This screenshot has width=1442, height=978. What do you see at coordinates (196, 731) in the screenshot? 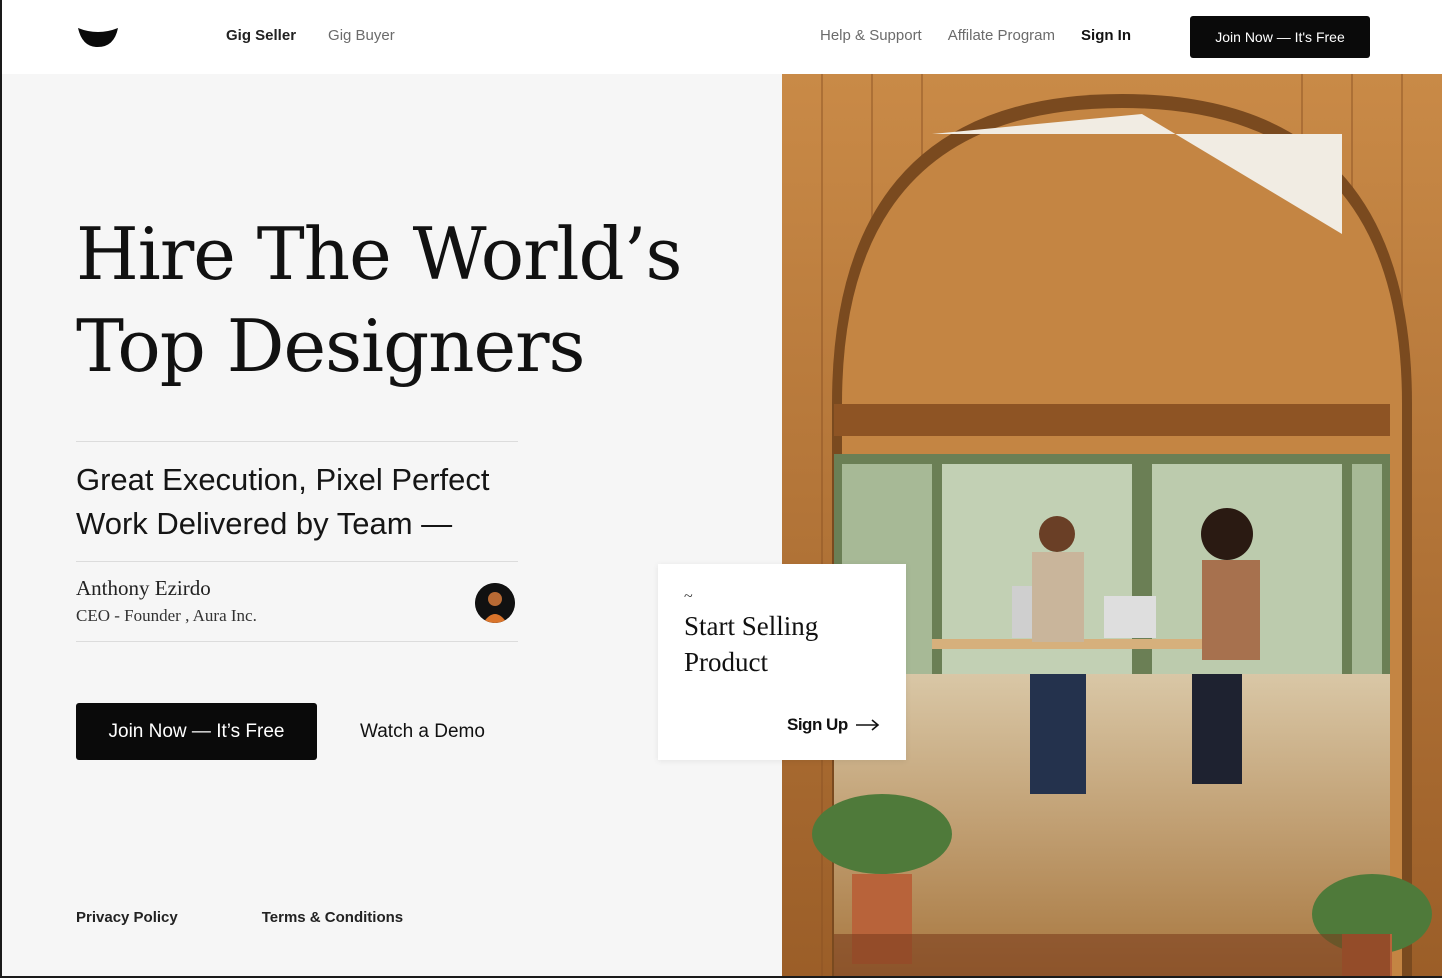
I see `join-now-button: Join Now — It’s Free` at bounding box center [196, 731].